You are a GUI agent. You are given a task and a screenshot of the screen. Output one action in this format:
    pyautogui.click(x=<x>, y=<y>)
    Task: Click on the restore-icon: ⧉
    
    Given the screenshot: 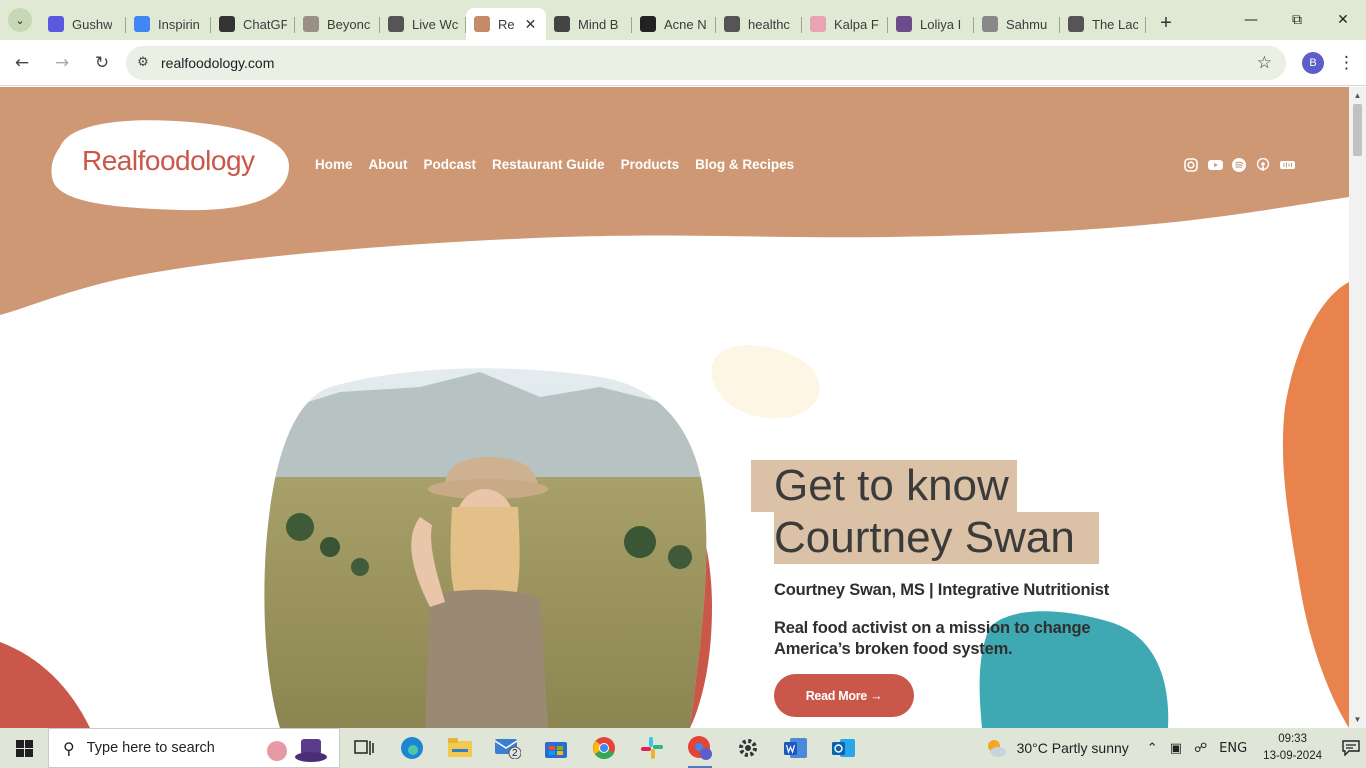 What is the action you would take?
    pyautogui.click(x=1297, y=20)
    